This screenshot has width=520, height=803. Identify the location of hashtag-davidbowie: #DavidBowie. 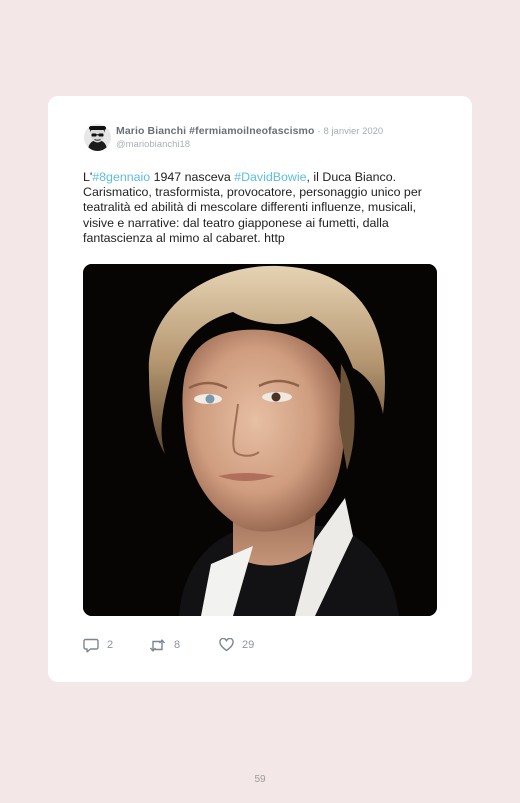
(270, 177).